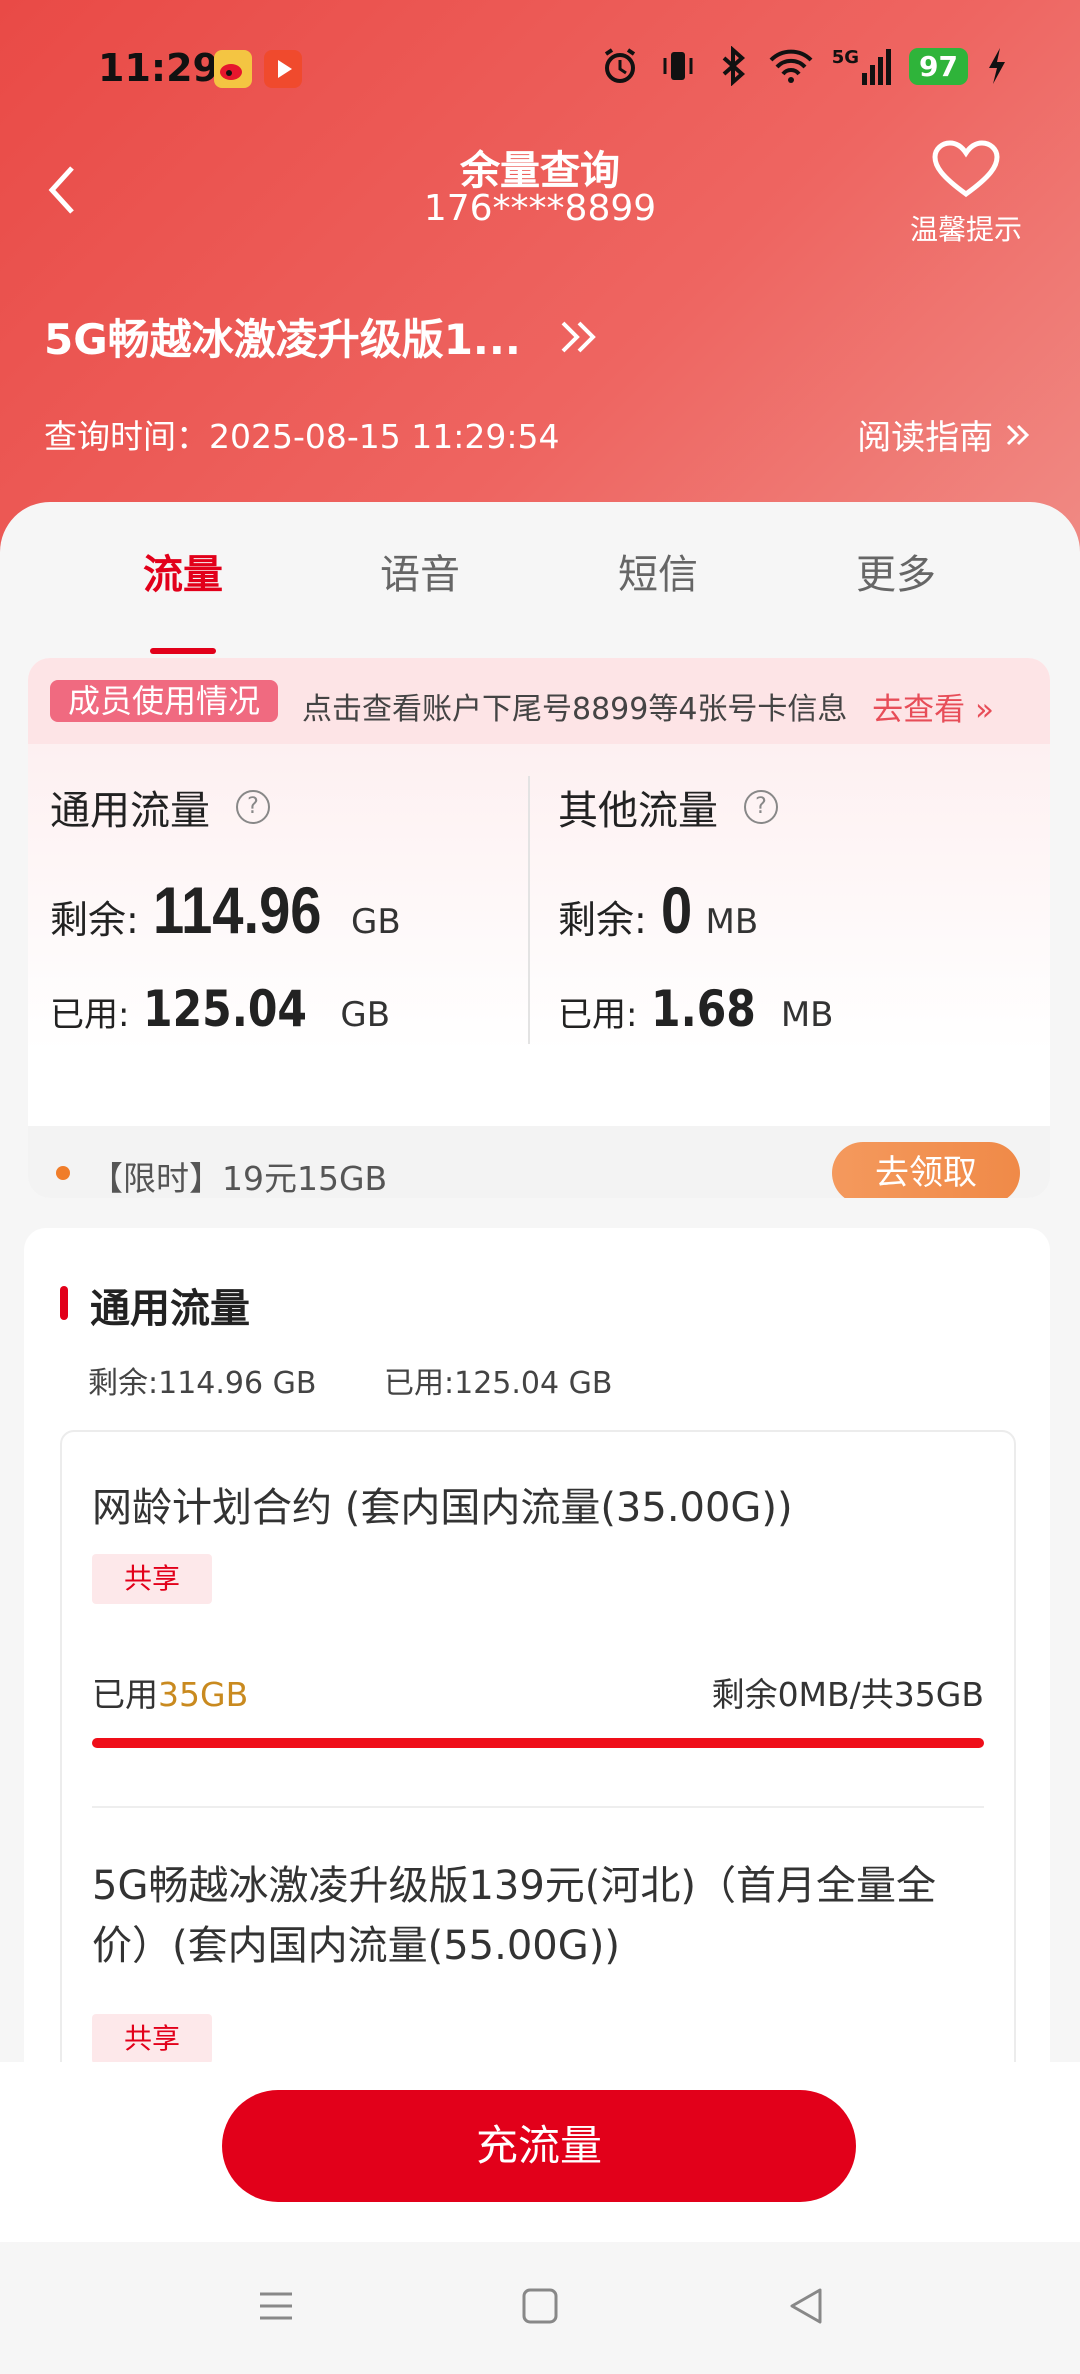  I want to click on home-icon, so click(540, 2306).